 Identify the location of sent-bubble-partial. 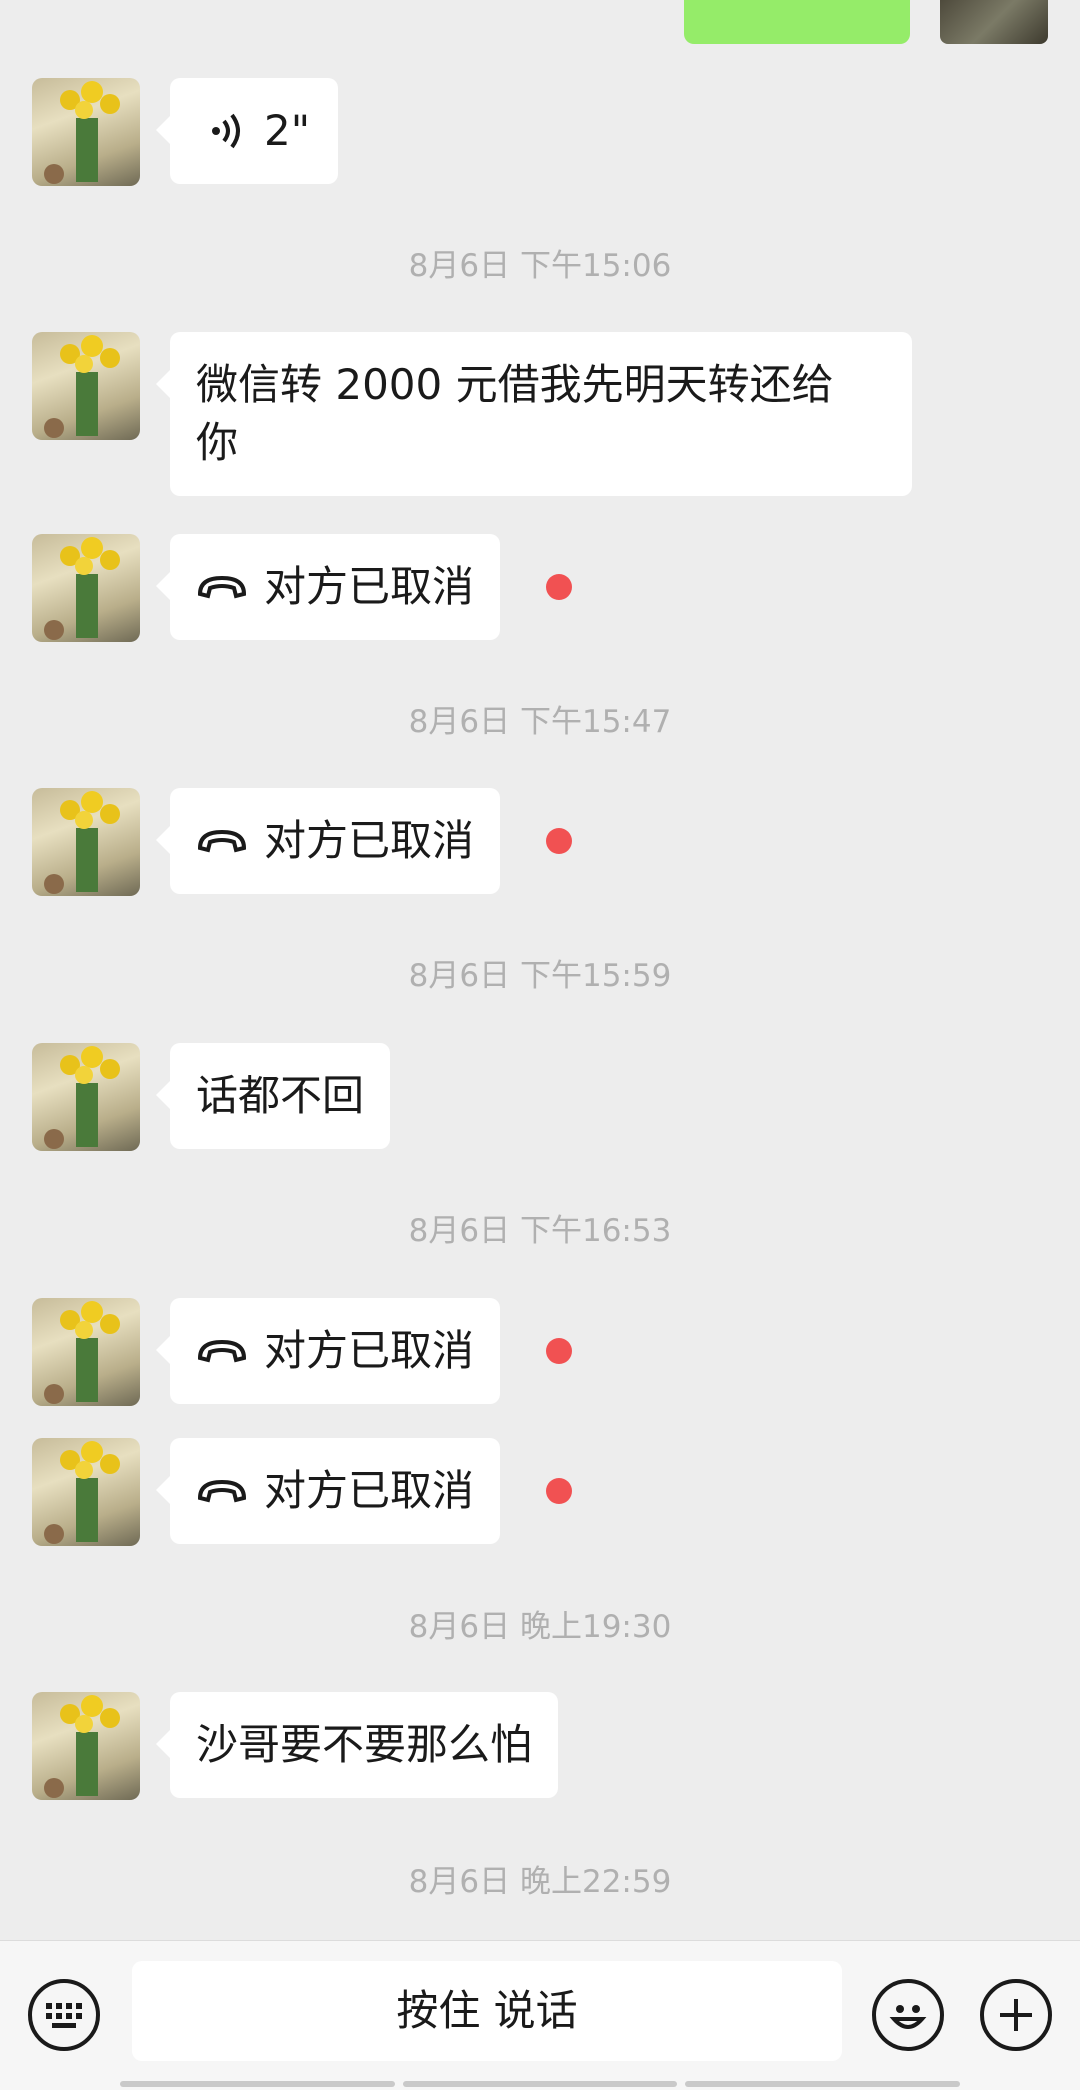
(797, 22).